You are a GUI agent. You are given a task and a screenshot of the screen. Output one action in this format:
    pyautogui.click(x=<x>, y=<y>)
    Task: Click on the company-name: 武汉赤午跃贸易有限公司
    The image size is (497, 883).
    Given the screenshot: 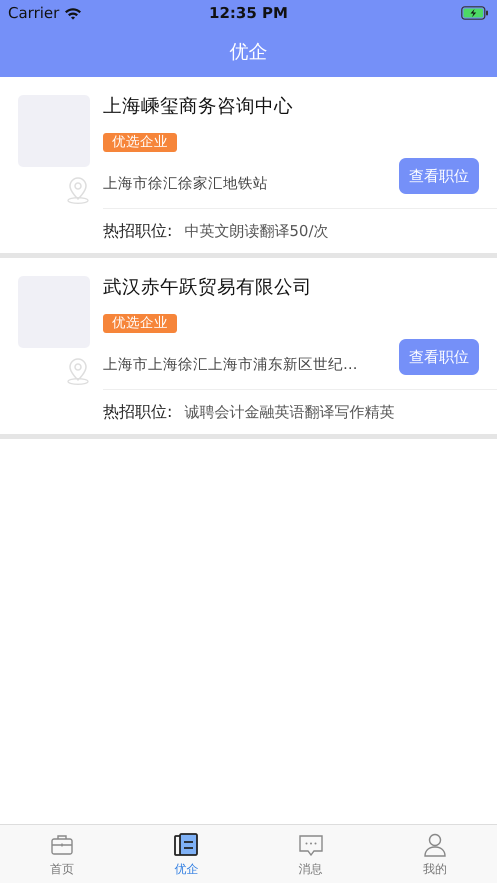 What is the action you would take?
    pyautogui.click(x=208, y=288)
    